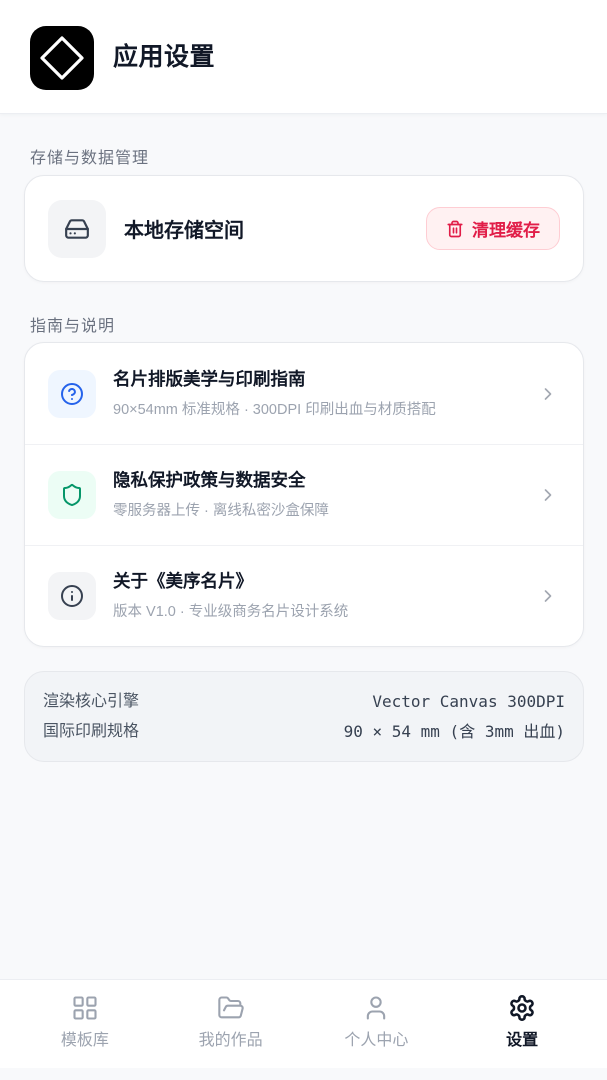  What do you see at coordinates (231, 1008) in the screenshot?
I see `folder-open-icon` at bounding box center [231, 1008].